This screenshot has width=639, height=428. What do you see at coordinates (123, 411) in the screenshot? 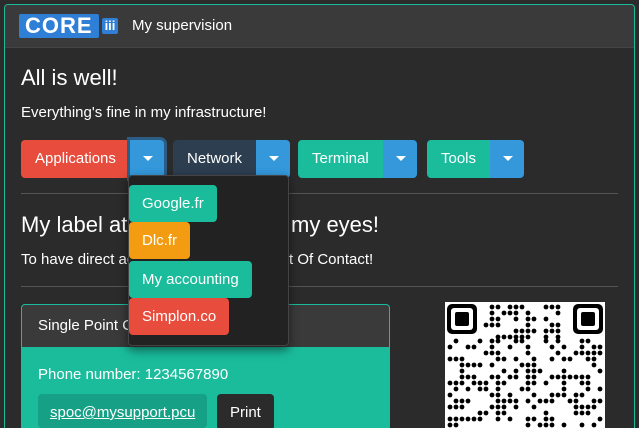
I see `email-link: spoc@mysupport.pcu` at bounding box center [123, 411].